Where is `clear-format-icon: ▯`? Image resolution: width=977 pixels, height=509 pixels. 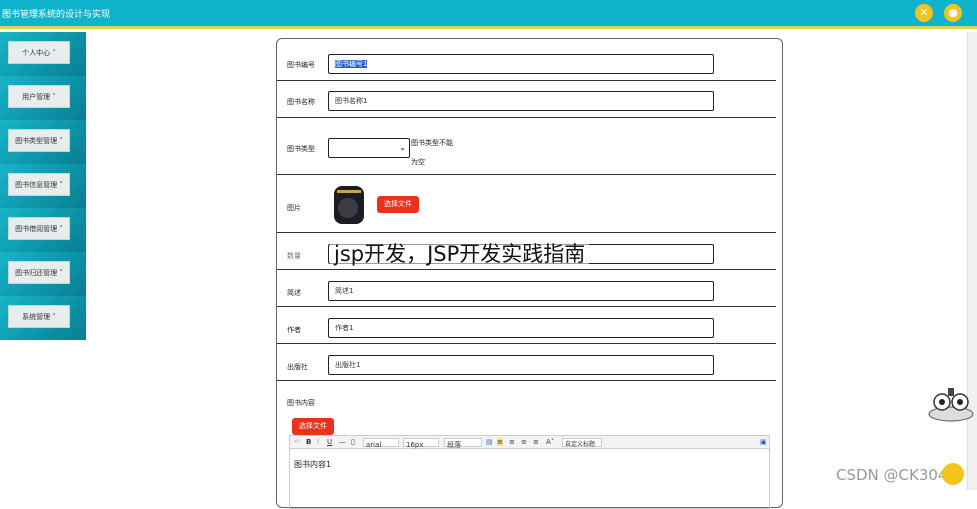 clear-format-icon: ▯ is located at coordinates (353, 442).